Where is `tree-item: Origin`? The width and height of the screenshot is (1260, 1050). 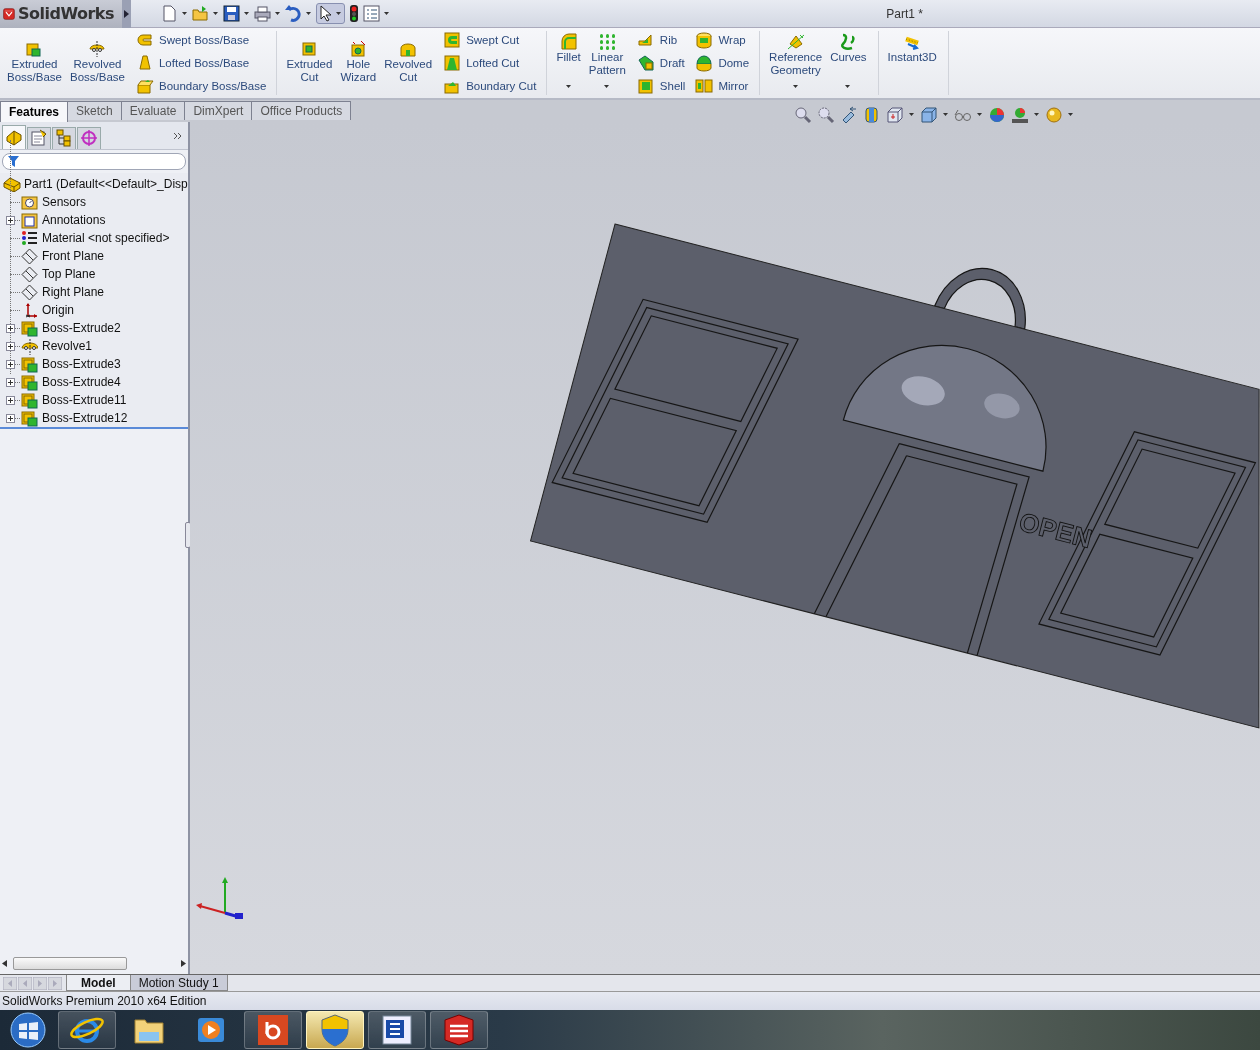
tree-item: Origin is located at coordinates (58, 309).